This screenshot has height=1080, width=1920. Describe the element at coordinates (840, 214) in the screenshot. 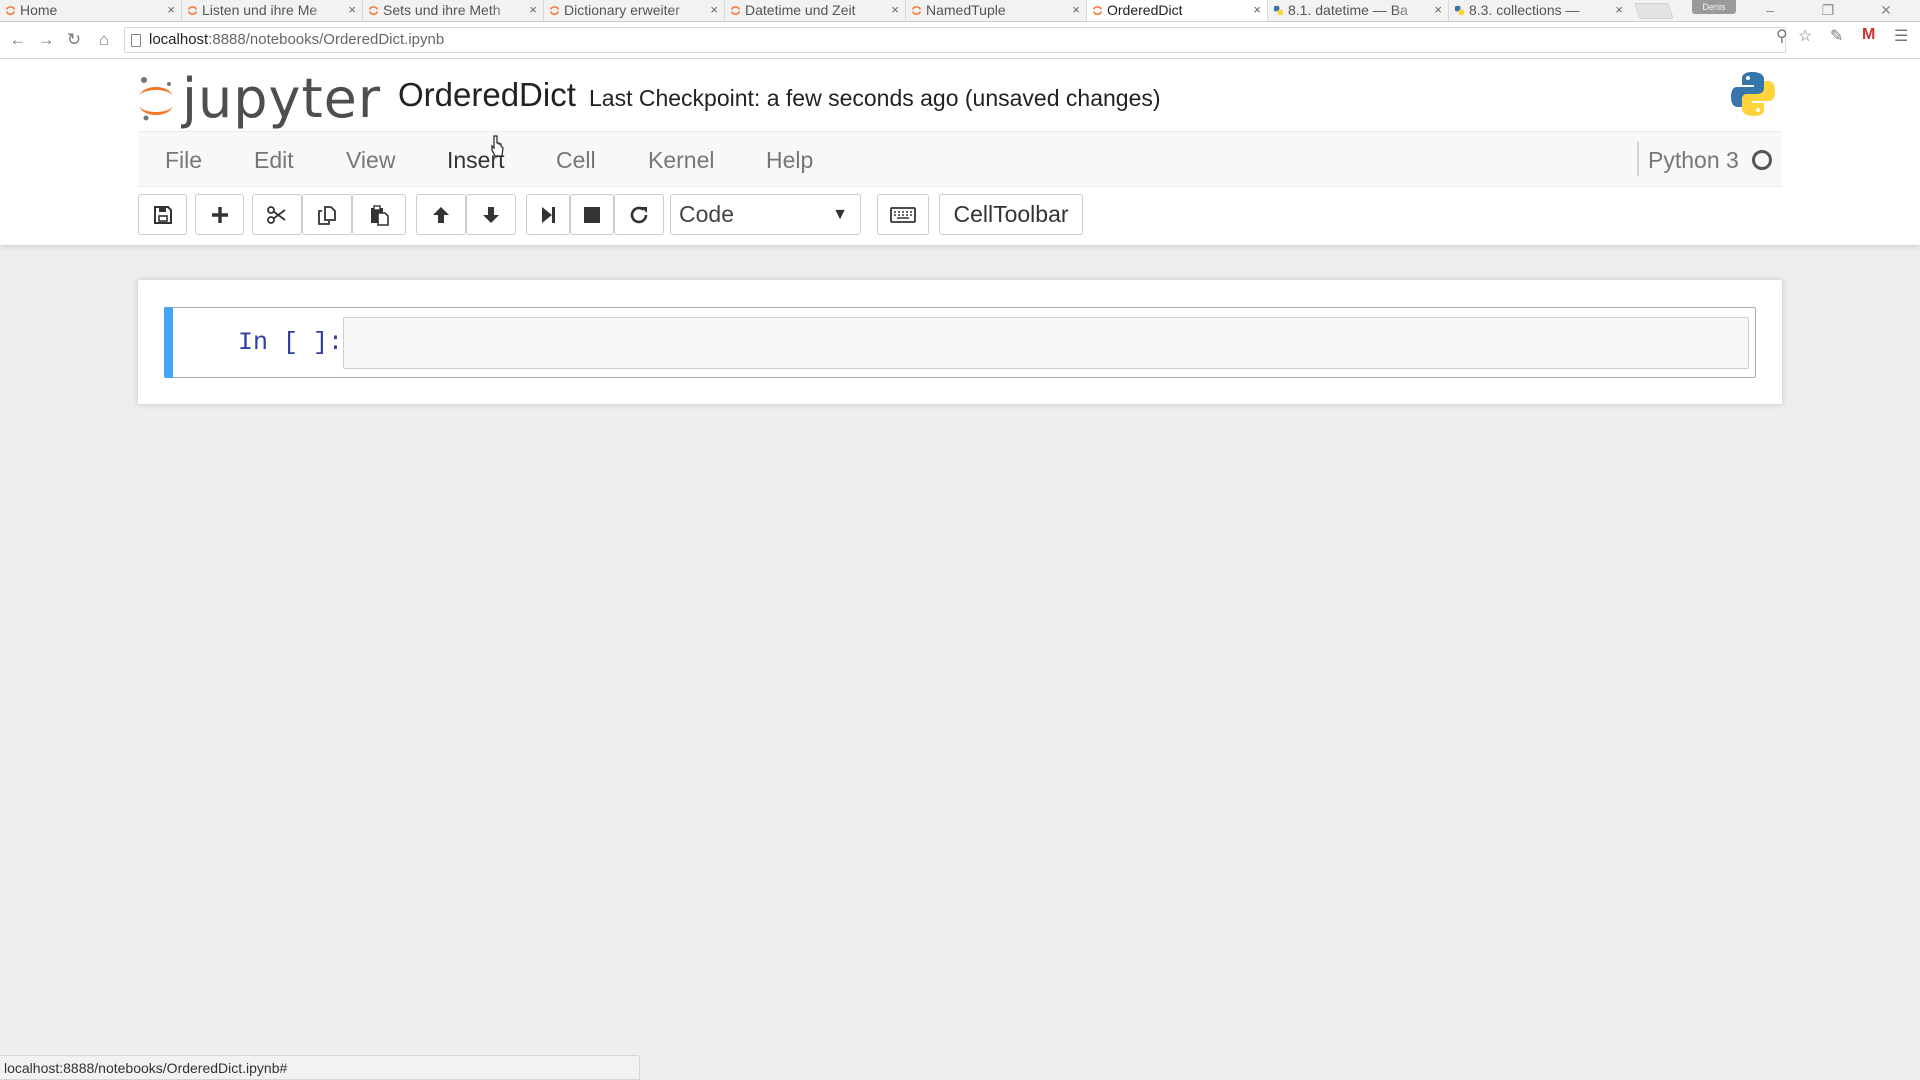

I see `caret-down-icon: ▼` at that location.